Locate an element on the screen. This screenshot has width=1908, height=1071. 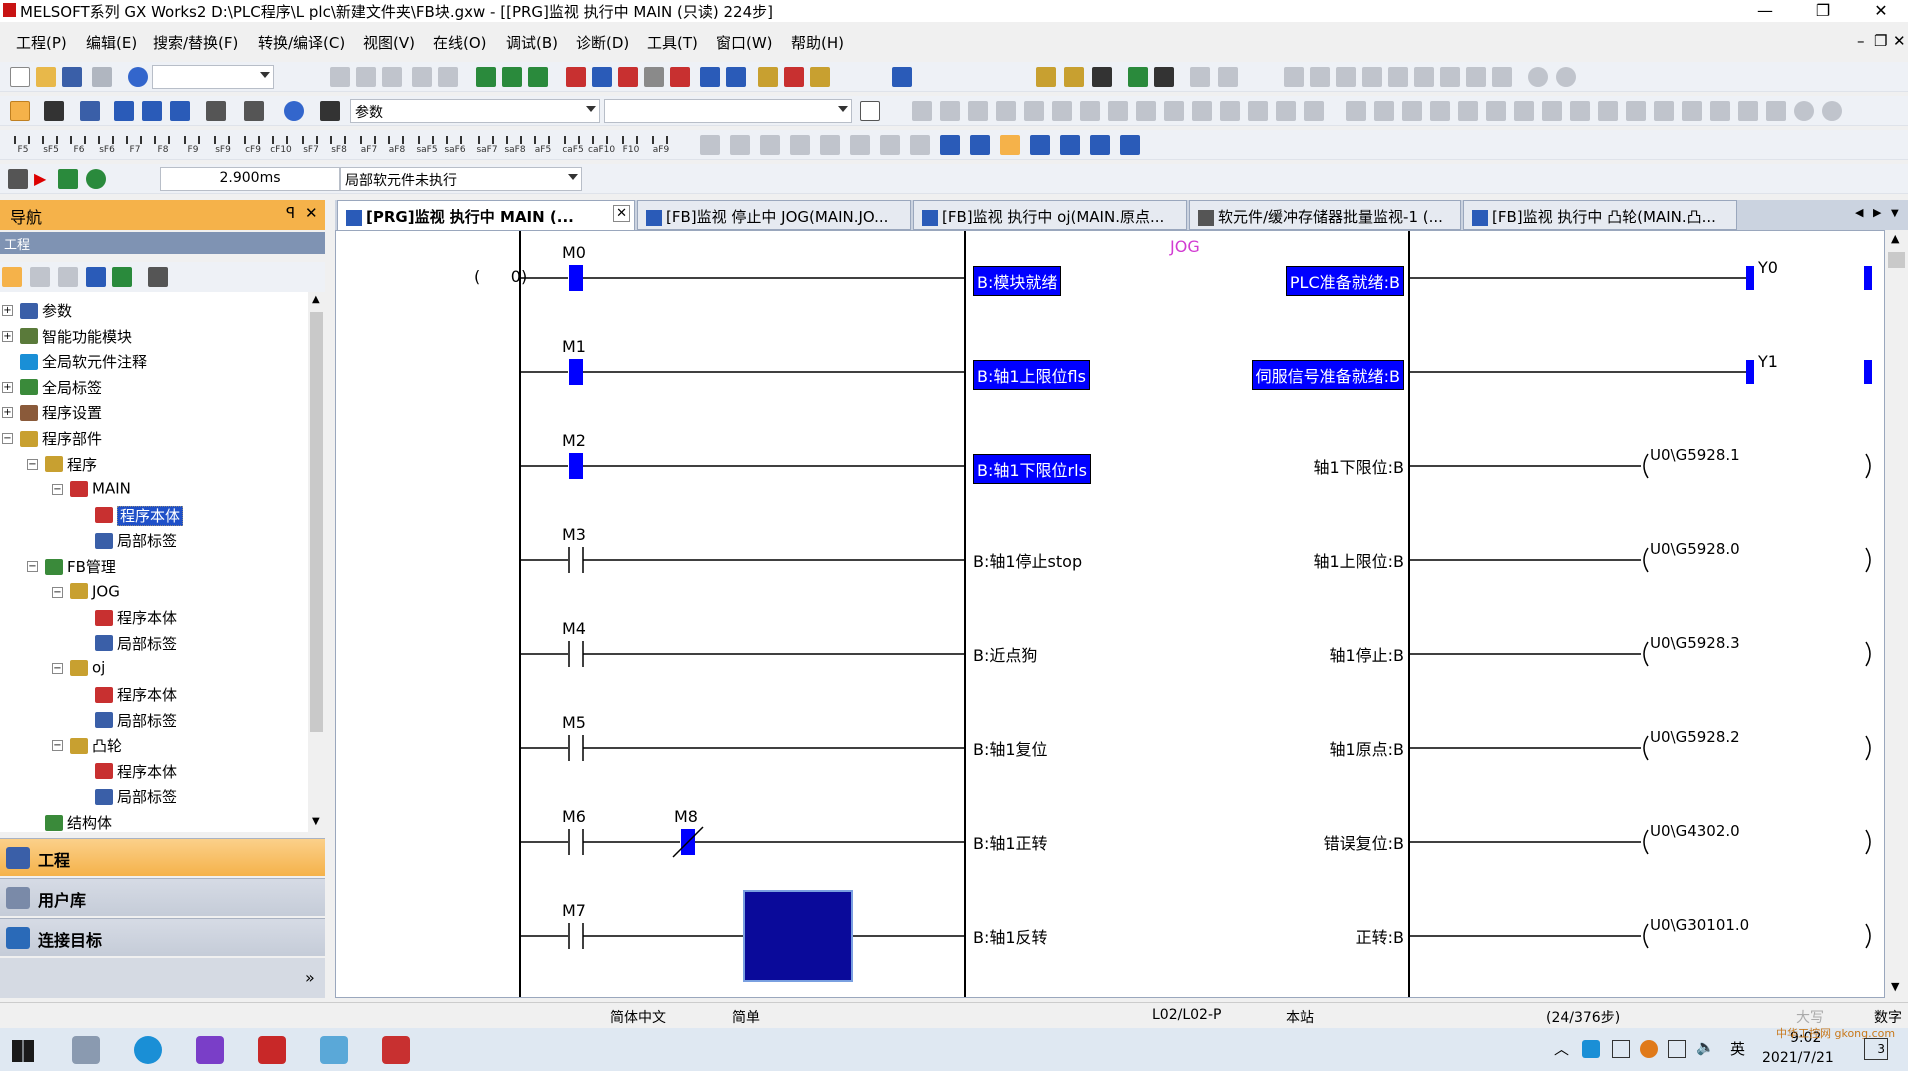
monitor-status-icon is located at coordinates (18, 179).